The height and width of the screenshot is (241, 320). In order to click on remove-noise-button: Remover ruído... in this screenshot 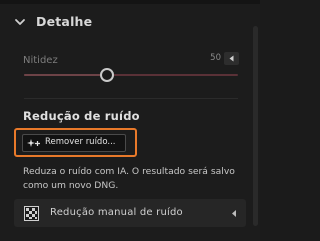, I will do `click(74, 143)`.